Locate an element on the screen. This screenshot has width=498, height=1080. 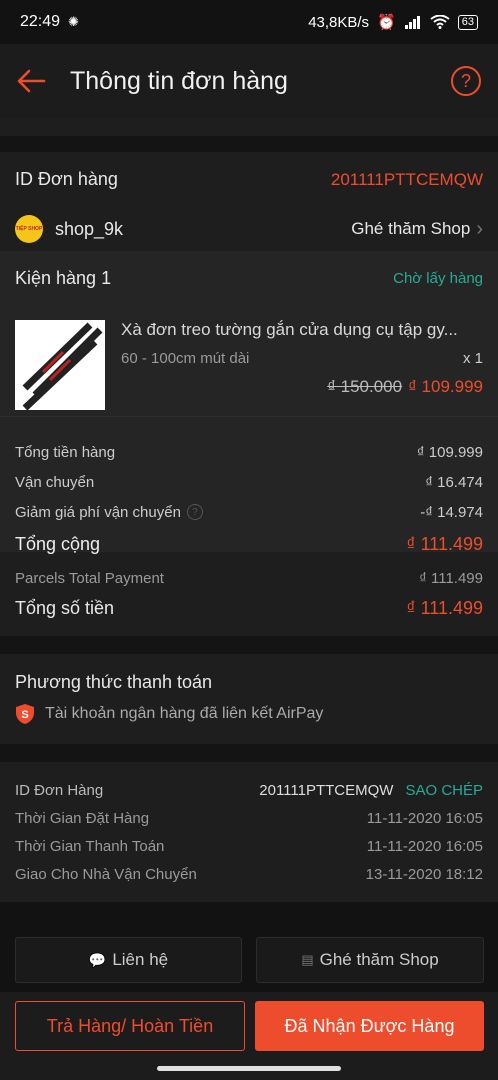
order-time-label: Thời Gian Đặt Hàng is located at coordinates (82, 818).